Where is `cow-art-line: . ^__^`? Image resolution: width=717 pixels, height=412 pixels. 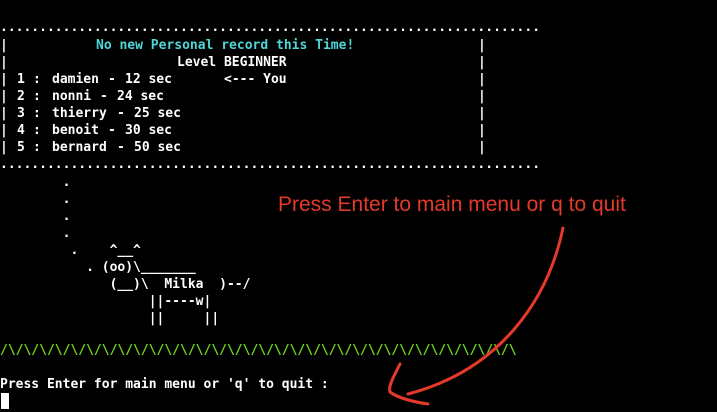 cow-art-line: . ^__^ is located at coordinates (70, 250).